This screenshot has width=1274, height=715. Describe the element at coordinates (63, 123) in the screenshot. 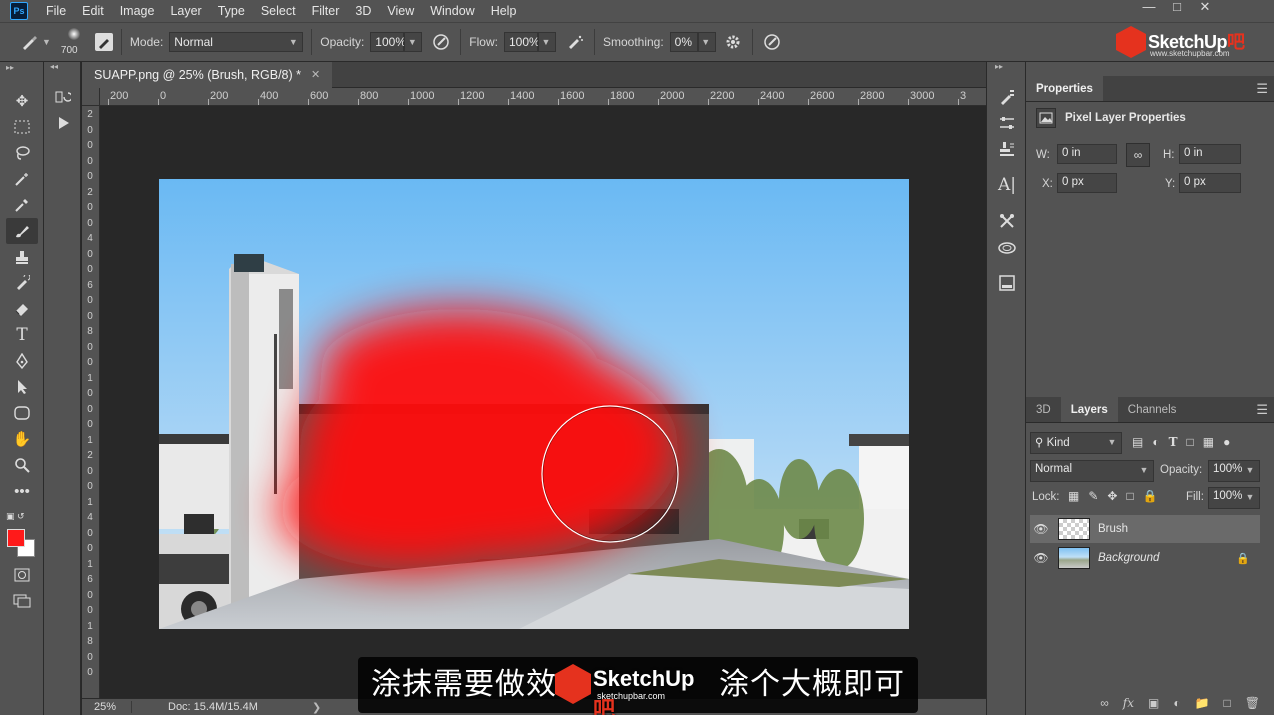

I see `play-action-icon` at that location.